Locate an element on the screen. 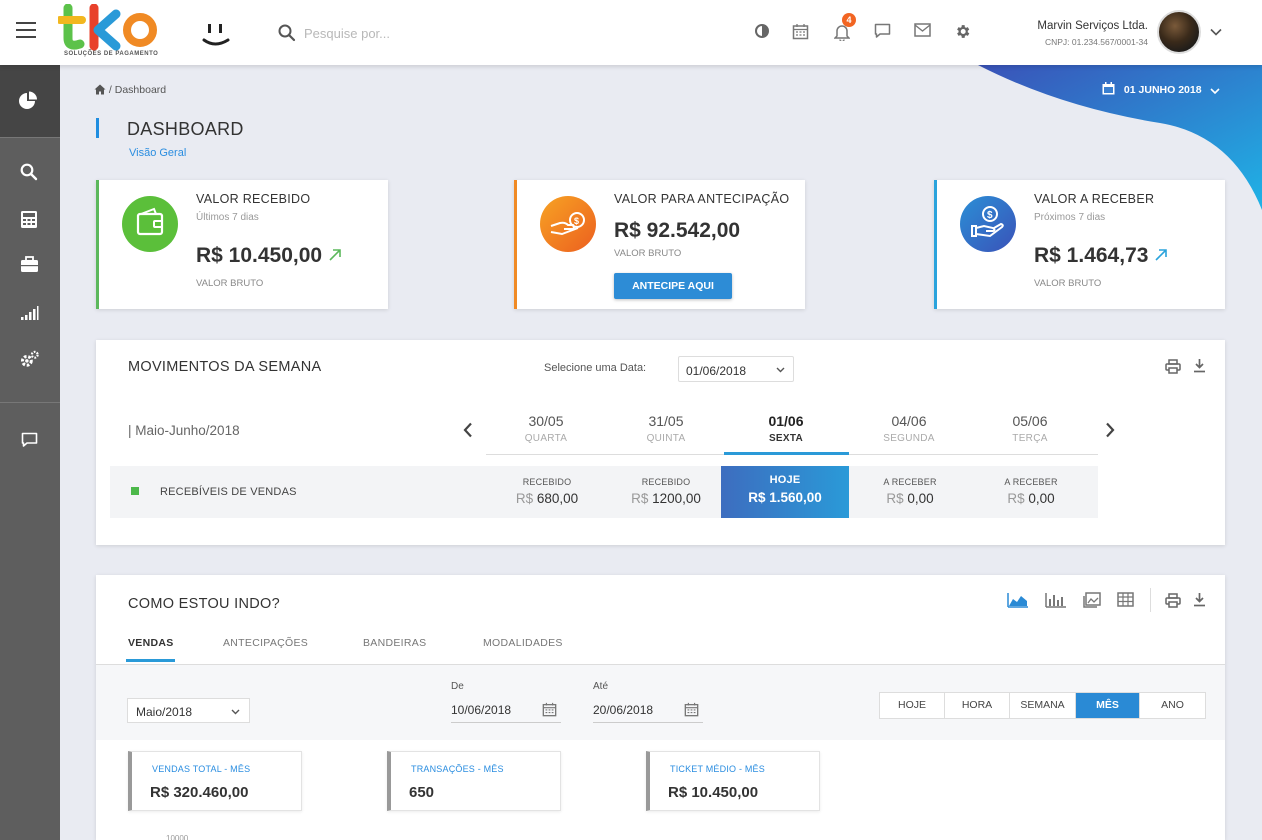  day-tab: 04/06 SEGUNDA is located at coordinates (909, 428).